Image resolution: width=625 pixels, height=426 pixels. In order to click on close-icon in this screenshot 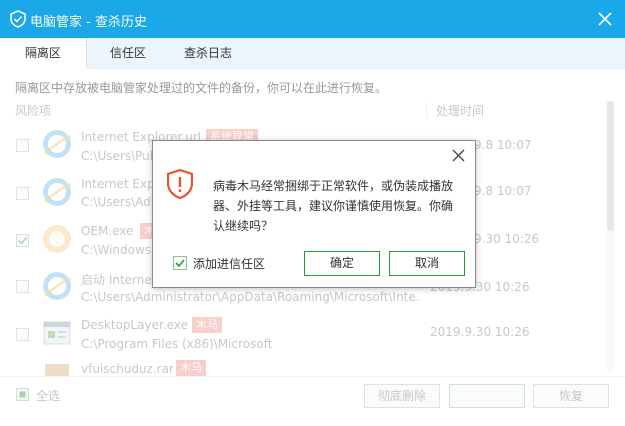, I will do `click(605, 19)`.